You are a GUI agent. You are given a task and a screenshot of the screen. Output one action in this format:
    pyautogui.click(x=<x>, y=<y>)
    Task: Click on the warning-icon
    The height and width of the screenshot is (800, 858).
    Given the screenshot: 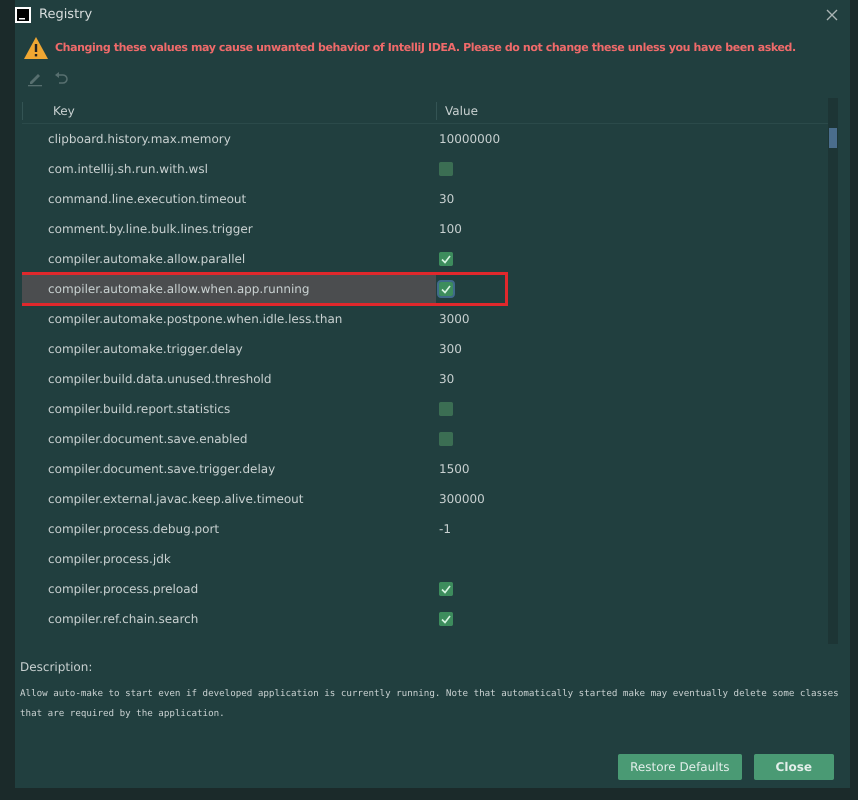 What is the action you would take?
    pyautogui.click(x=36, y=48)
    